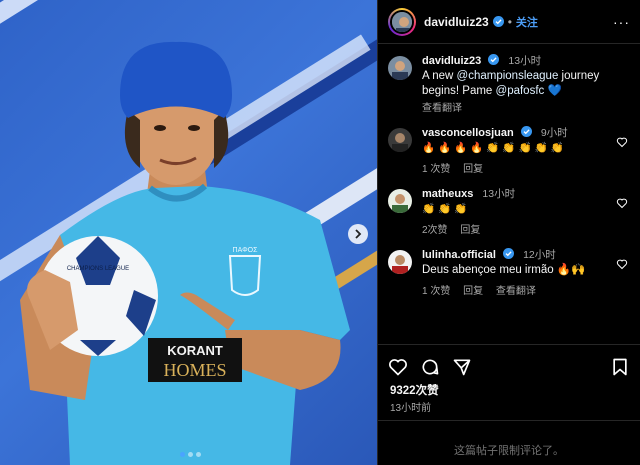  I want to click on next-image-button, so click(358, 234).